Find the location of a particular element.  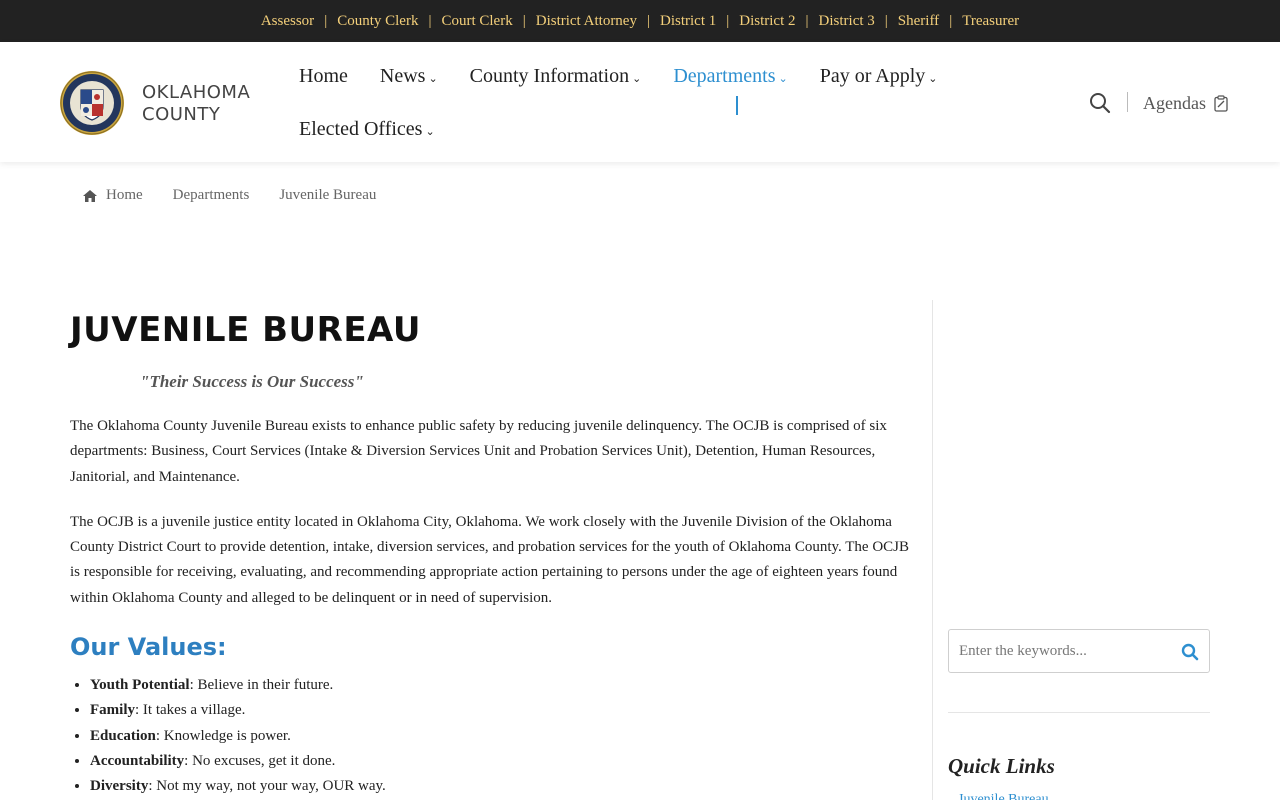

breadcrumb-home: Home is located at coordinates (112, 195).